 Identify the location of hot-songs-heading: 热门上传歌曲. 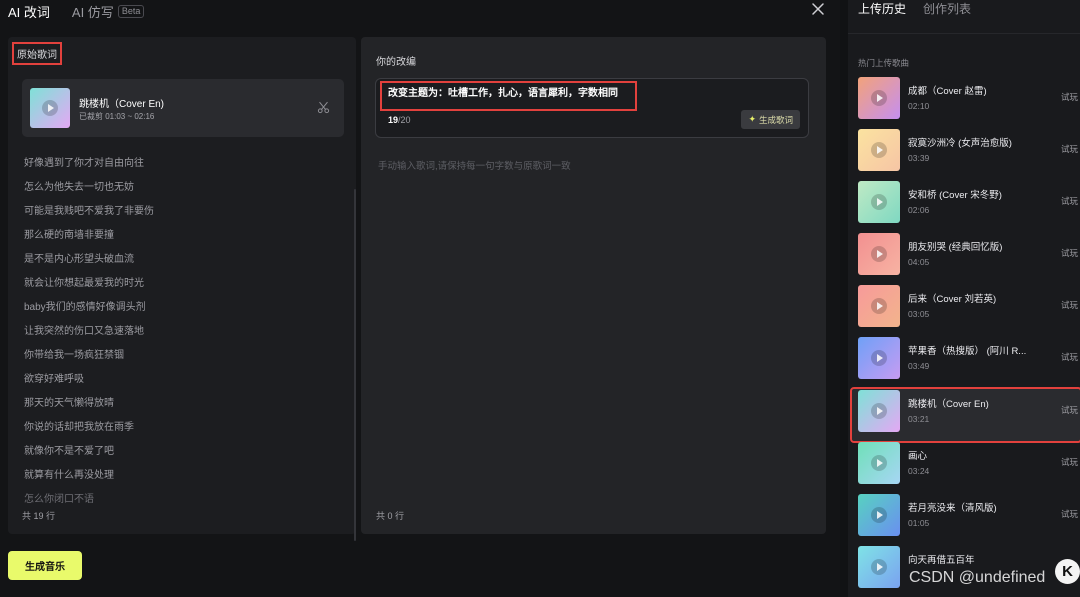
(884, 63).